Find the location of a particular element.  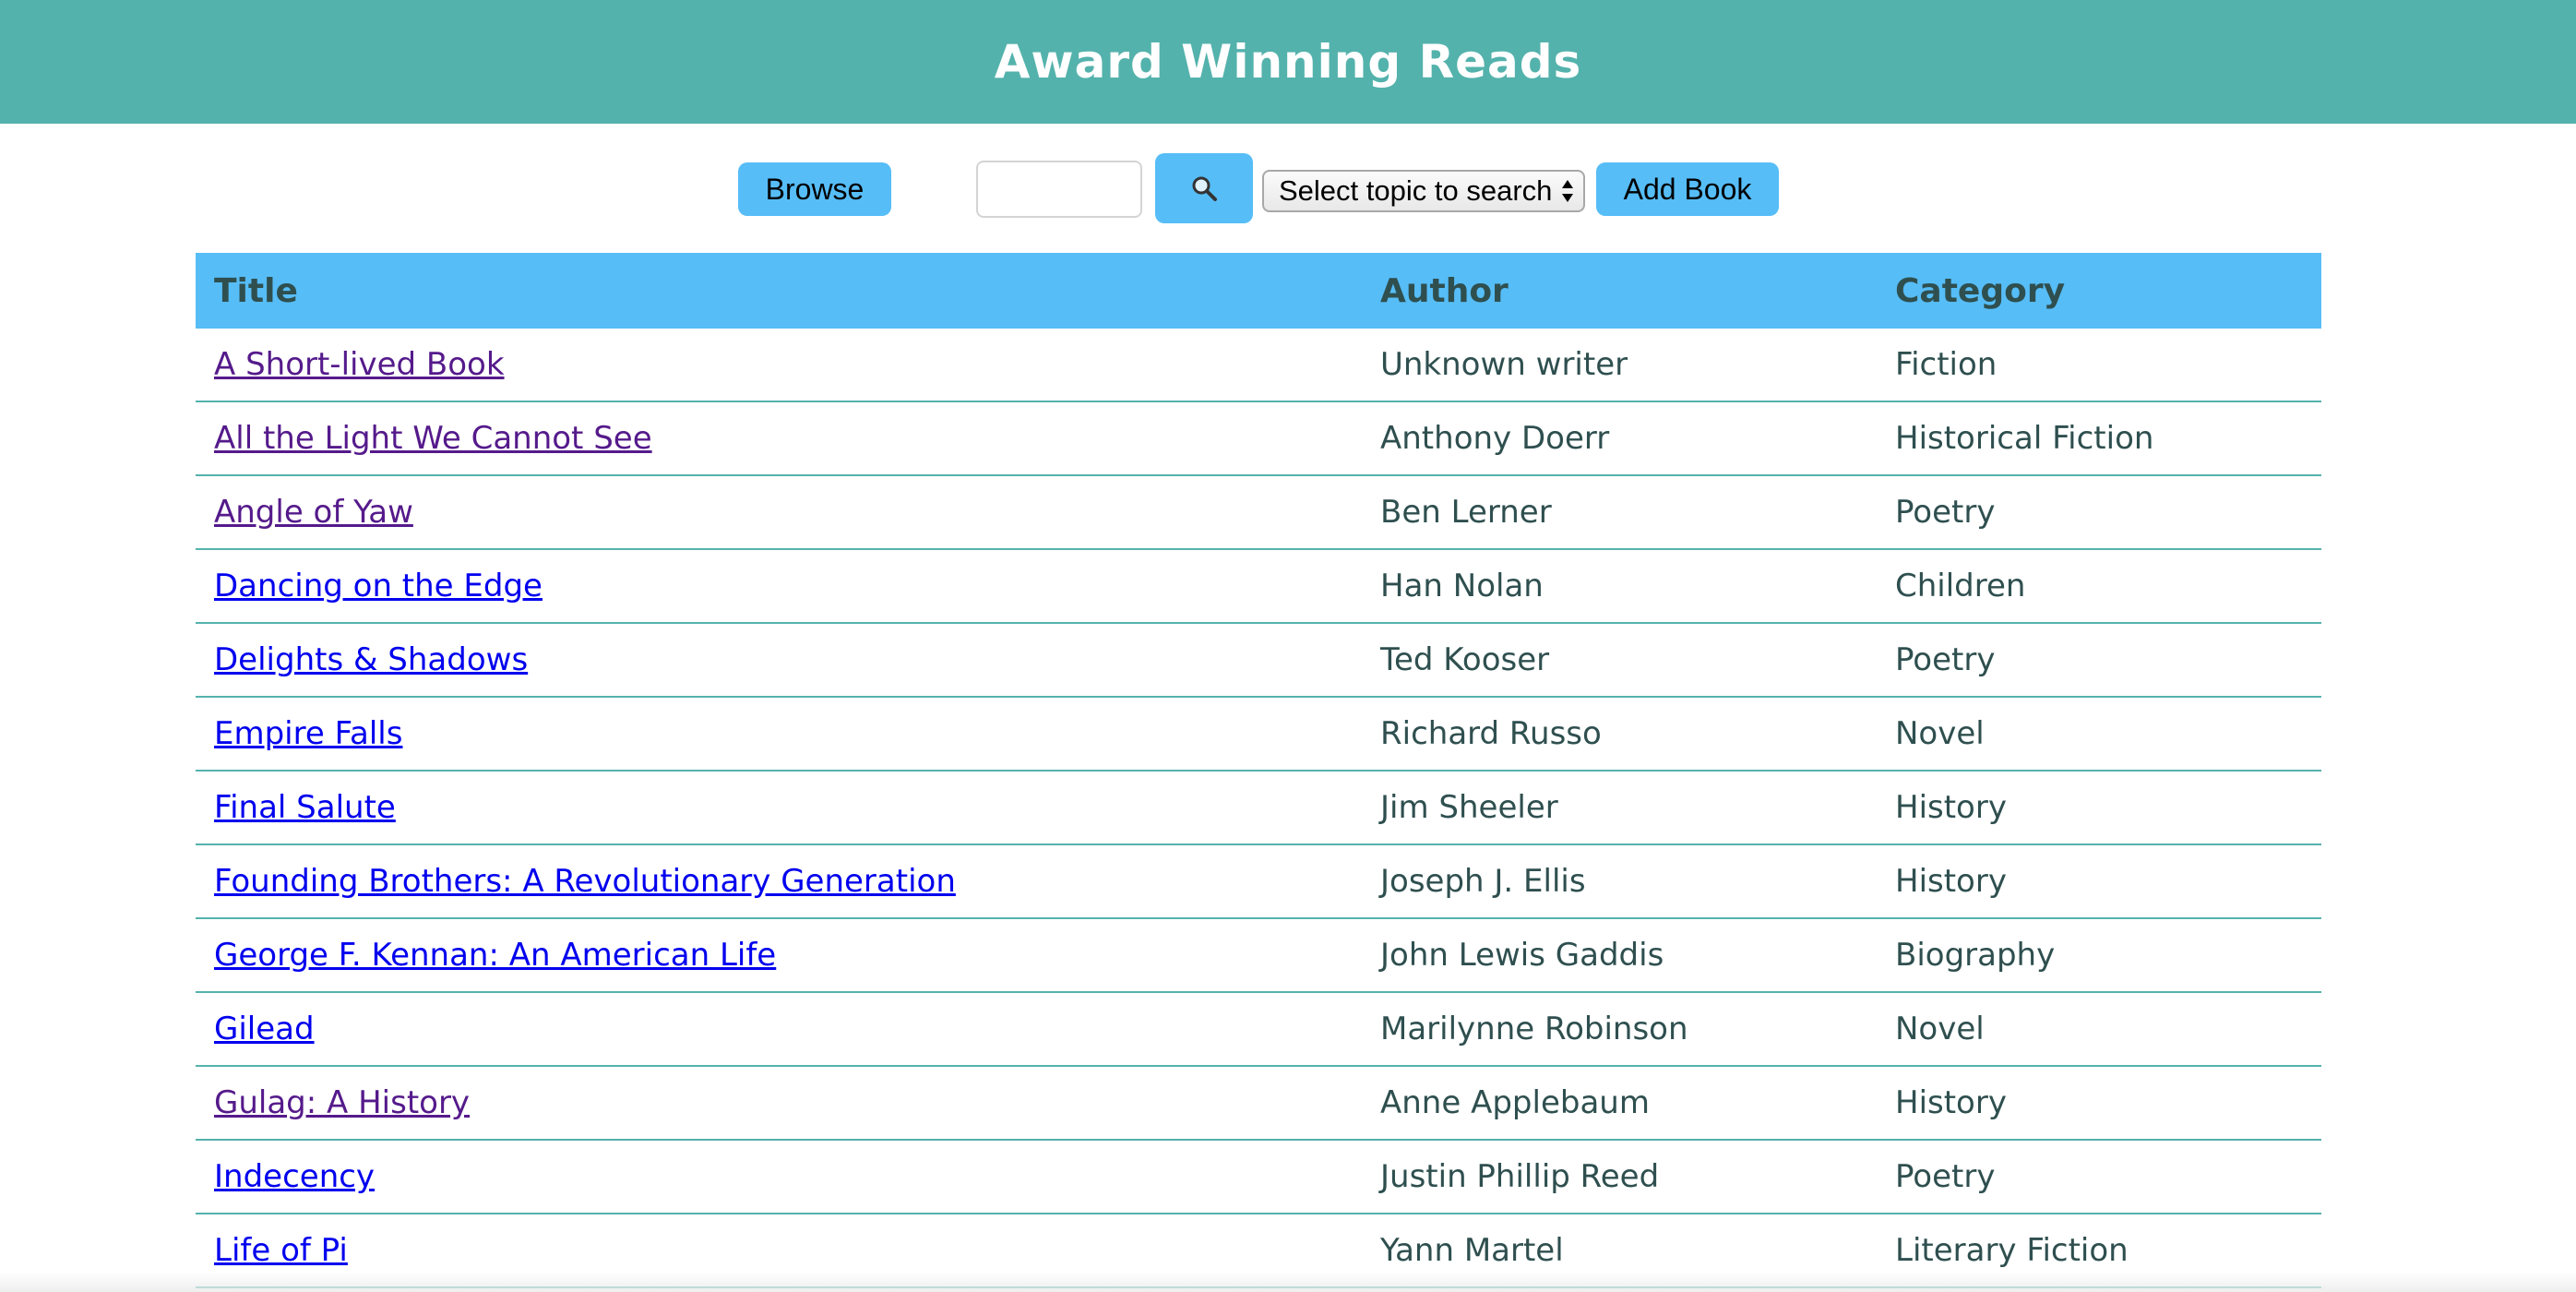

toolbar: Browse Select topic to search Add Book is located at coordinates (1288, 188).